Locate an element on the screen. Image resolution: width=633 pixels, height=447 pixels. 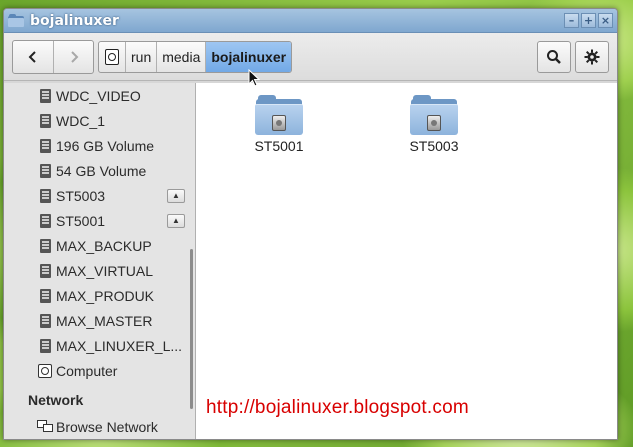
window-title: bojalinuxer is located at coordinates (74, 20).